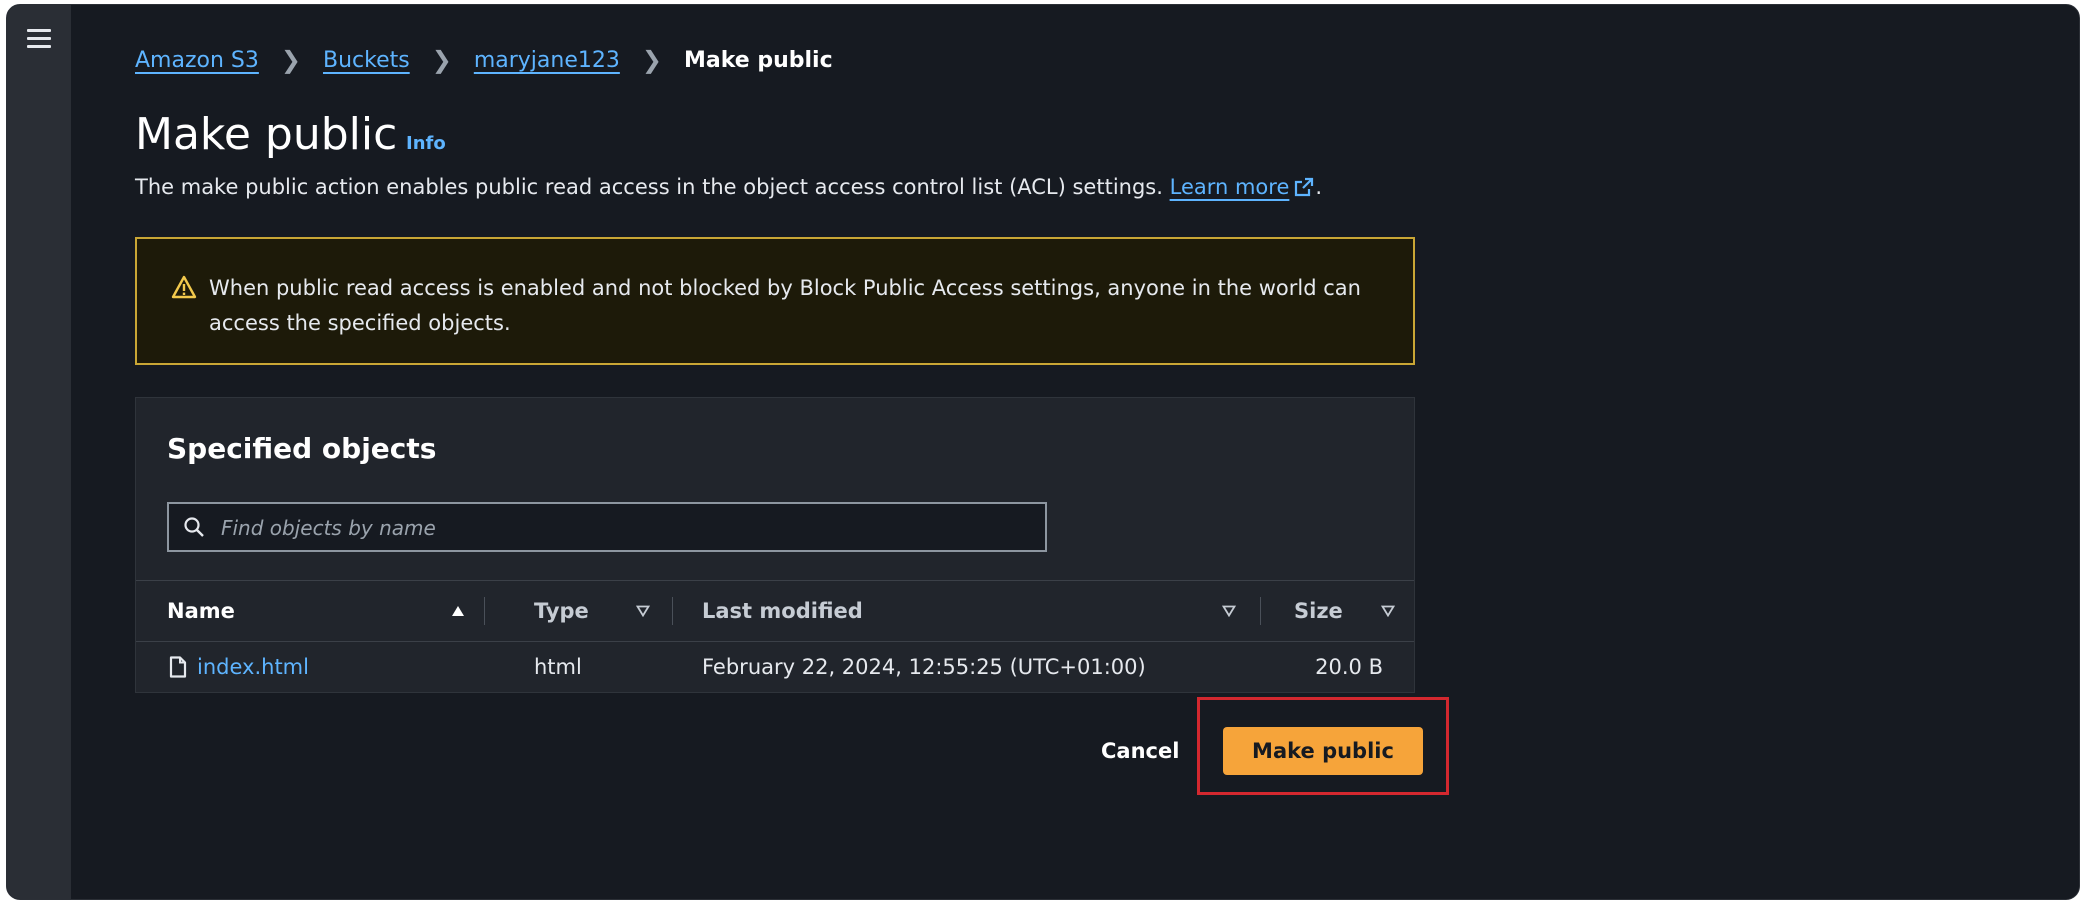  What do you see at coordinates (924, 667) in the screenshot?
I see `cell-last-modified: February 22, 2024, 12:55:25 (UTC+01:00)` at bounding box center [924, 667].